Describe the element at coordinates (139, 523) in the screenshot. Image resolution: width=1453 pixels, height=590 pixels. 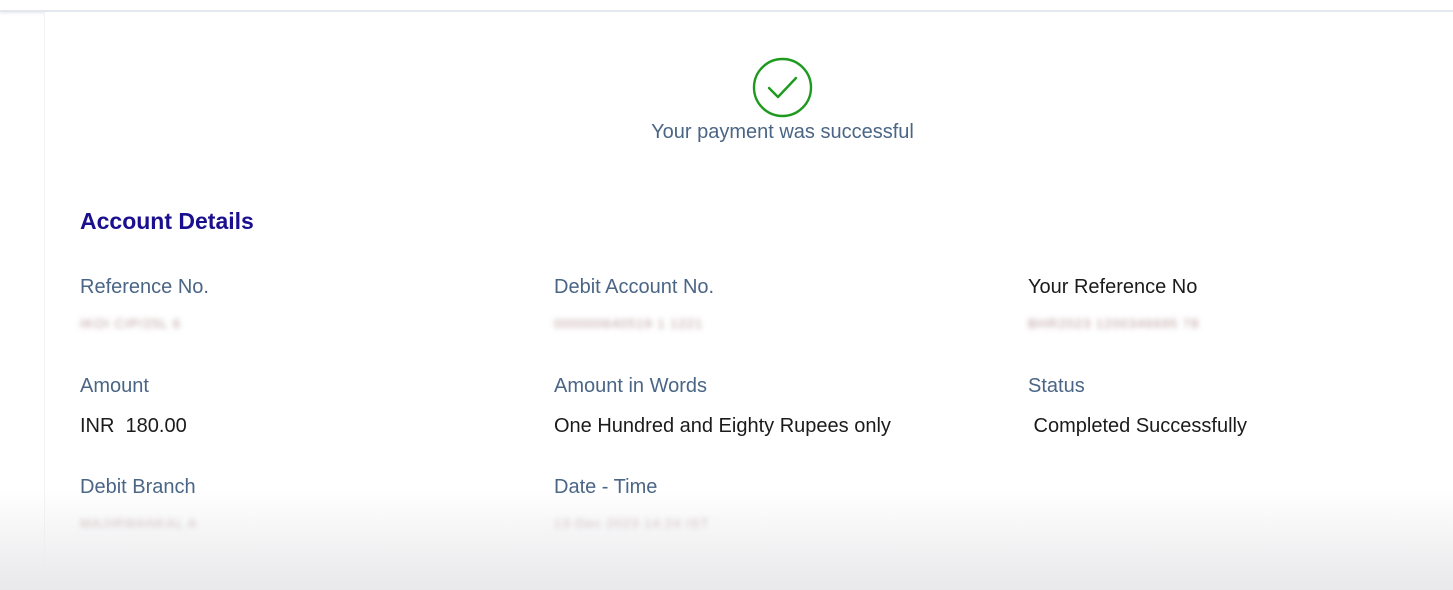
I see `debit-branch-value: MAJIRWANKAL A` at that location.